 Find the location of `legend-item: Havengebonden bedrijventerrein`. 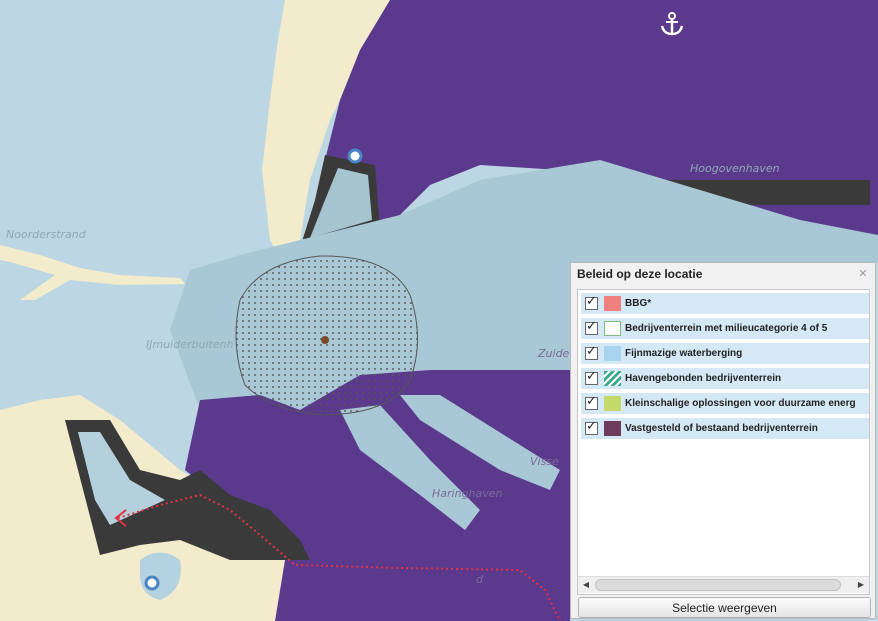

legend-item: Havengebonden bedrijventerrein is located at coordinates (725, 378).